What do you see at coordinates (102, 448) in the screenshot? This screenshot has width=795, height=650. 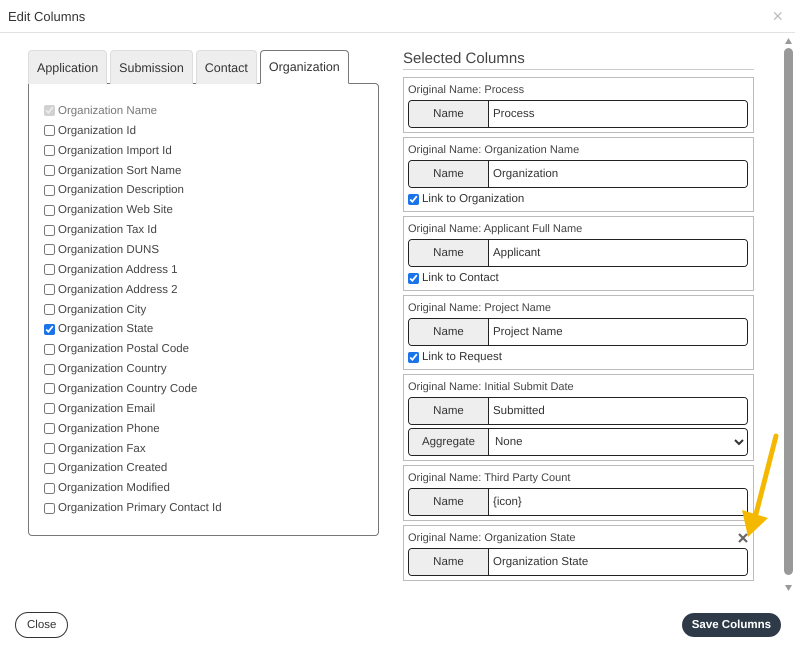 I see `field-label: Organization Fax` at bounding box center [102, 448].